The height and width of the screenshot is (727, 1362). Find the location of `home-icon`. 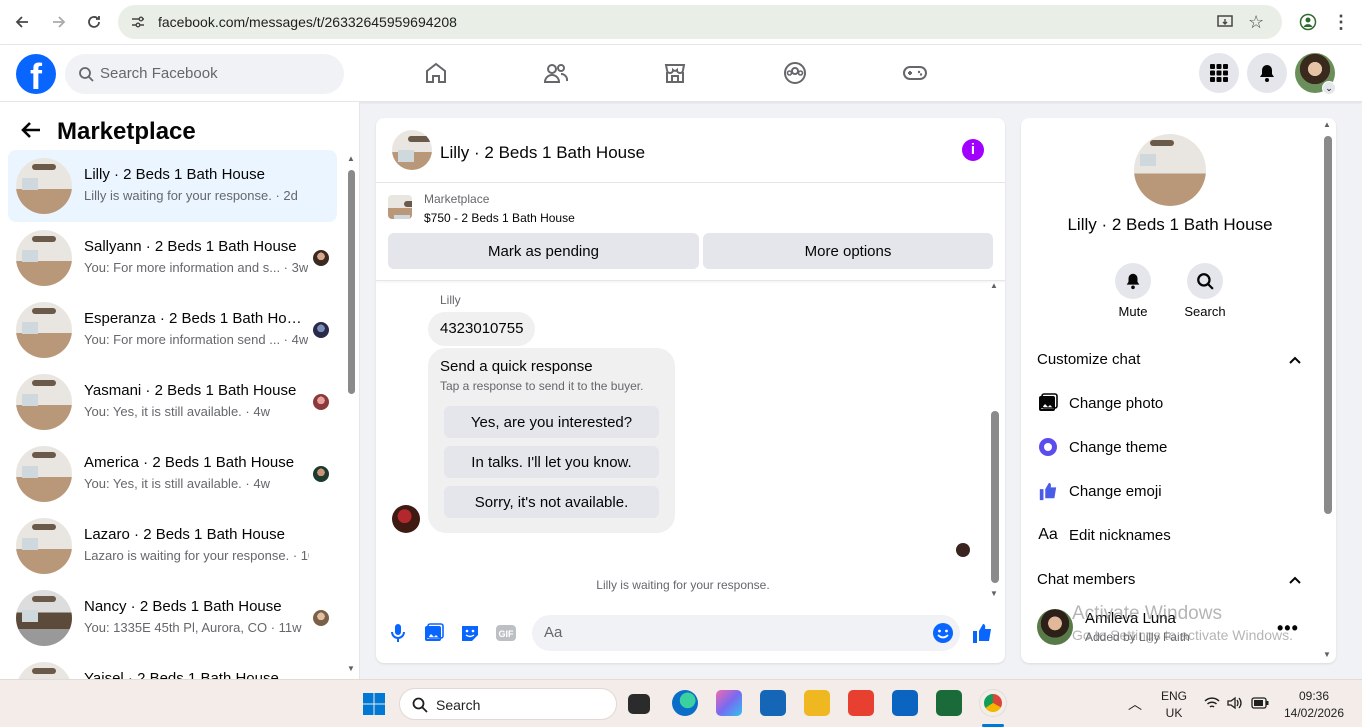

home-icon is located at coordinates (436, 73).